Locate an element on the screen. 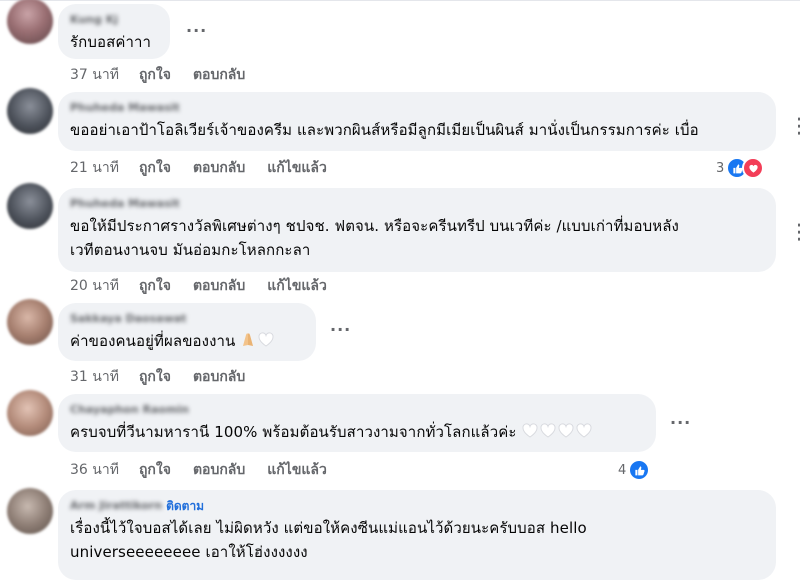 The height and width of the screenshot is (580, 800). comment-actions: 31 นาที ถูกใจ ตอบกลับ is located at coordinates (168, 377).